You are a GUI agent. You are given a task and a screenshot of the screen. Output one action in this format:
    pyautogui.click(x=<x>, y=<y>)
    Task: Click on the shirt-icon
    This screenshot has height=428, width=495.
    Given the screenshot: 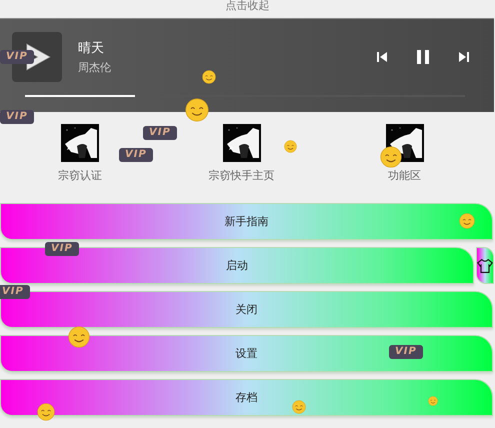 What is the action you would take?
    pyautogui.click(x=485, y=266)
    